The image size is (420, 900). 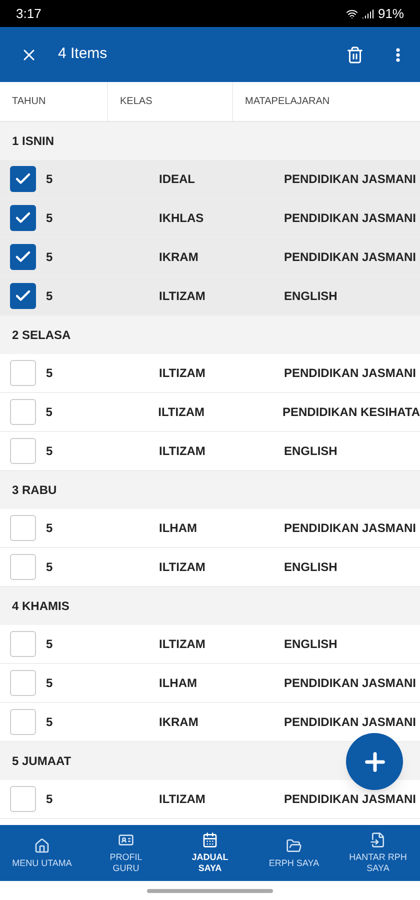 What do you see at coordinates (210, 141) in the screenshot?
I see `group-header: 1 ISNIN` at bounding box center [210, 141].